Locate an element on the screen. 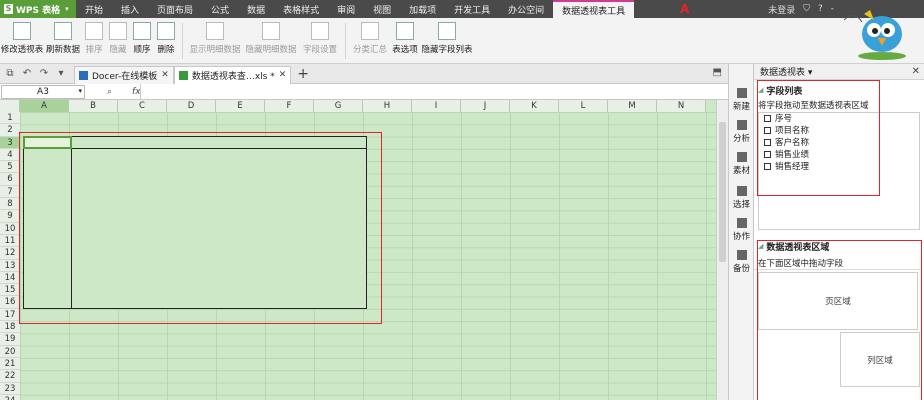 Image resolution: width=924 pixels, height=400 pixels. side-tool-label: 新建 is located at coordinates (741, 107).